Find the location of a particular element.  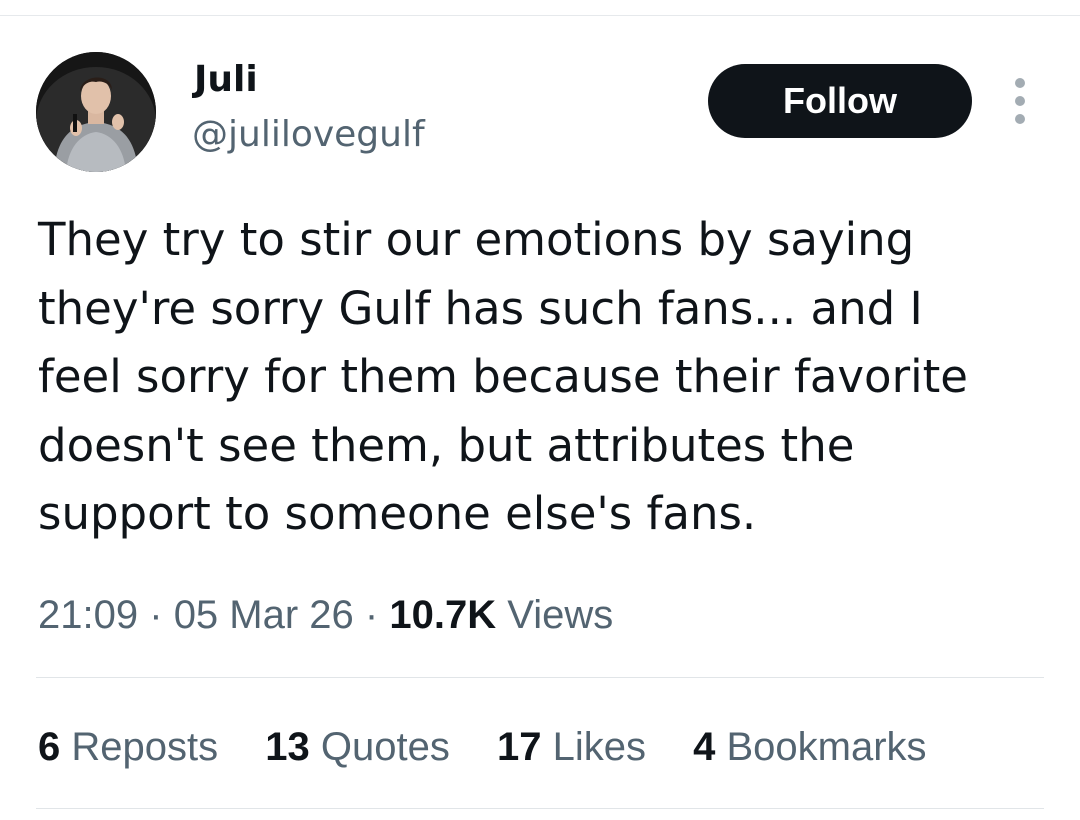

follow-button-label: Follow is located at coordinates (840, 100).